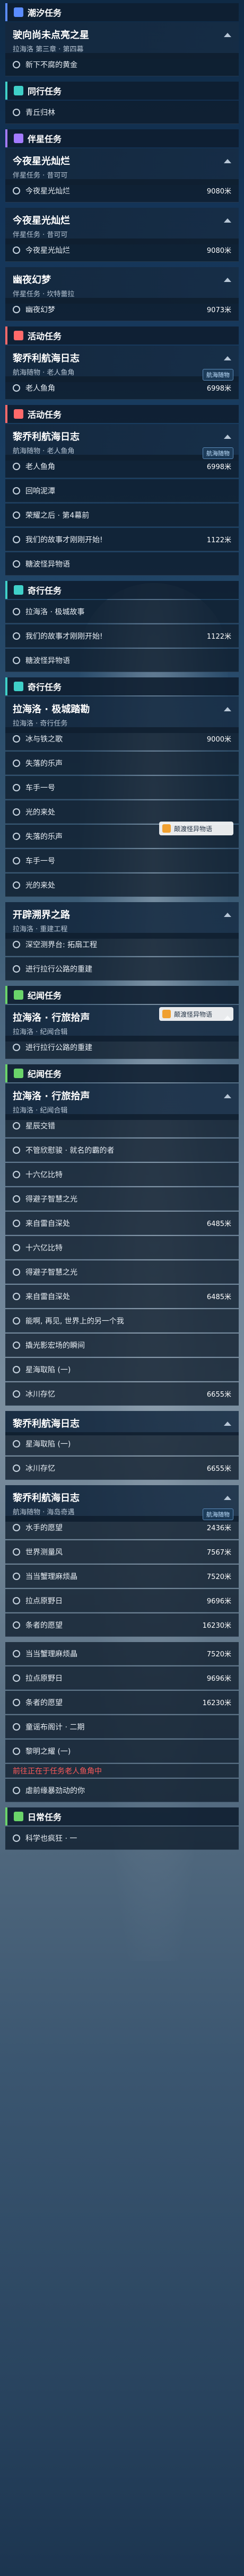 The width and height of the screenshot is (244, 2576). I want to click on quest-item-label: 我们的故事才刚刚开始!, so click(64, 636).